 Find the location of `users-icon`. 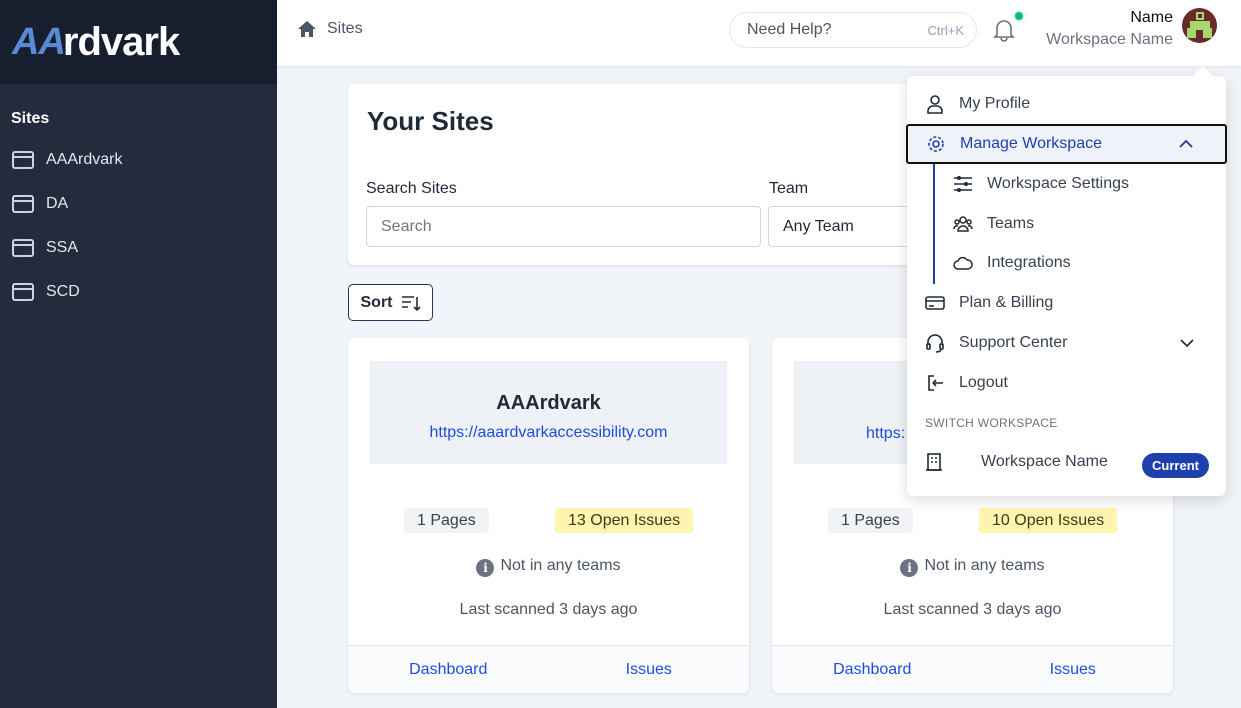

users-icon is located at coordinates (963, 224).